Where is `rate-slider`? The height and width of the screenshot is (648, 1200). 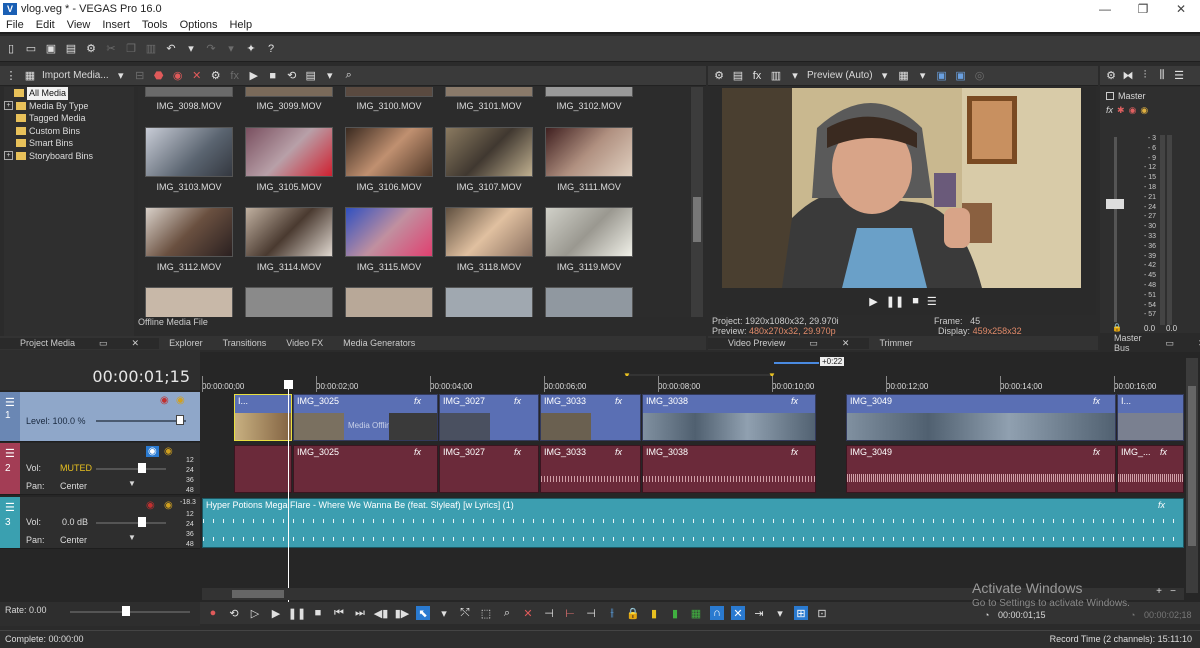
rate-slider is located at coordinates (130, 612).